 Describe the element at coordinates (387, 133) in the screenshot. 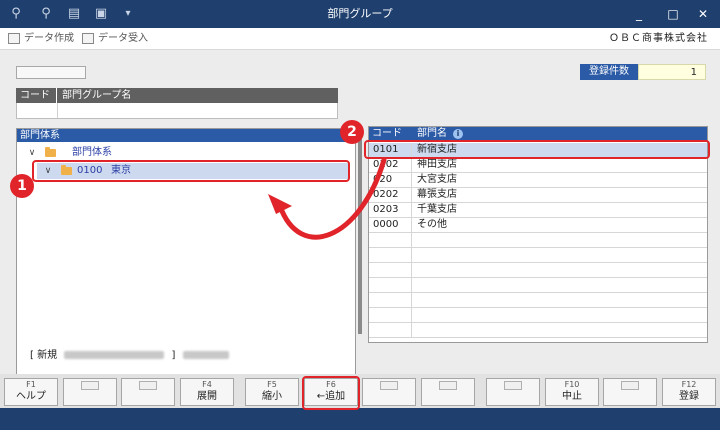

I see `code-column-header: コード` at that location.